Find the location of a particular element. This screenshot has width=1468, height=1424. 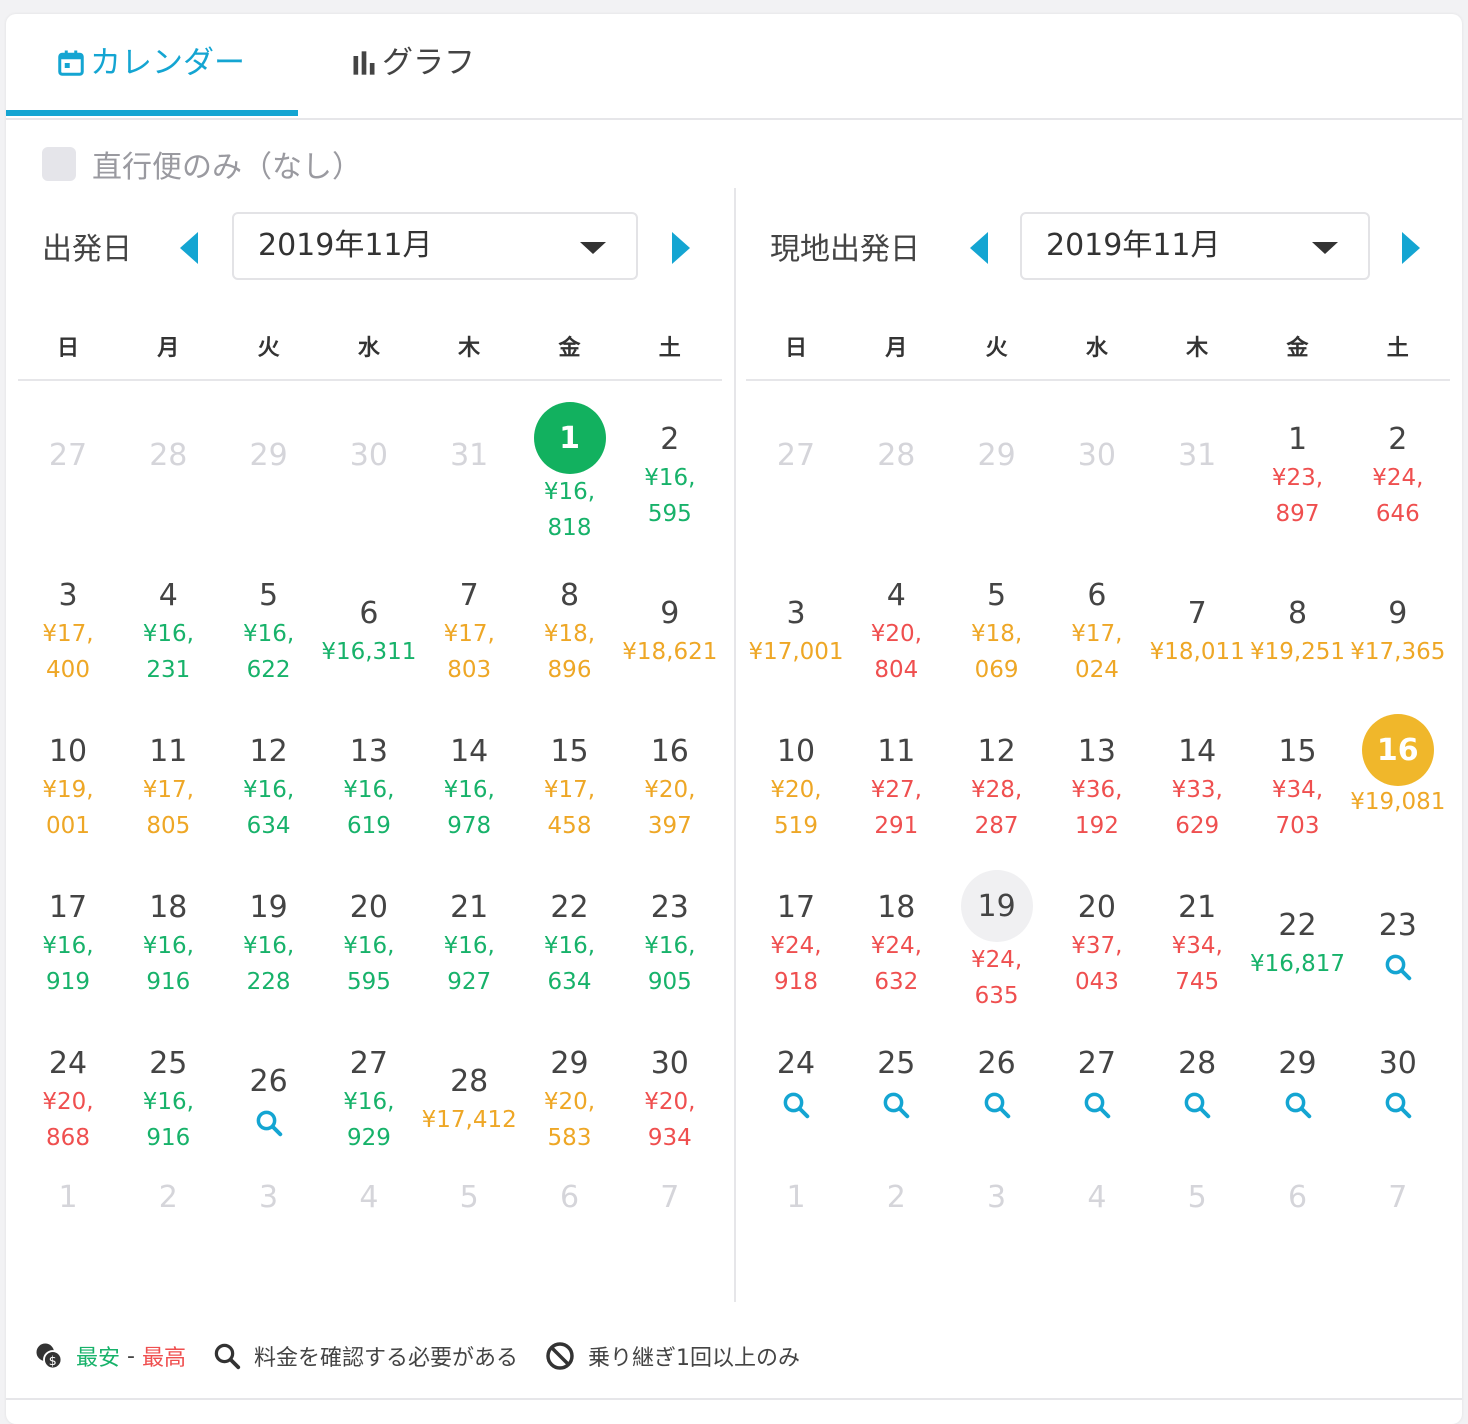

calendar-day: 23 is located at coordinates (1398, 947).